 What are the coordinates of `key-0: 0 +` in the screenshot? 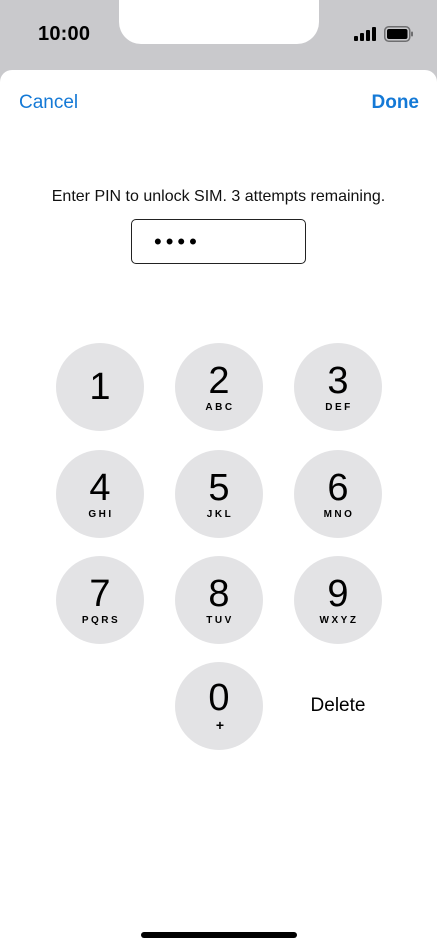 It's located at (219, 706).